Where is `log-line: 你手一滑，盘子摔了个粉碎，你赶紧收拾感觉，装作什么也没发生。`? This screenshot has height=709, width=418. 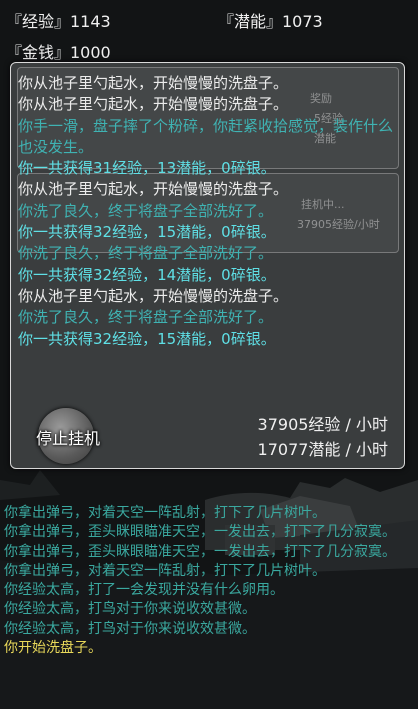
log-line: 你手一滑，盘子摔了个粉碎，你赶紧收拾感觉，装作什么也没发生。 is located at coordinates (206, 136).